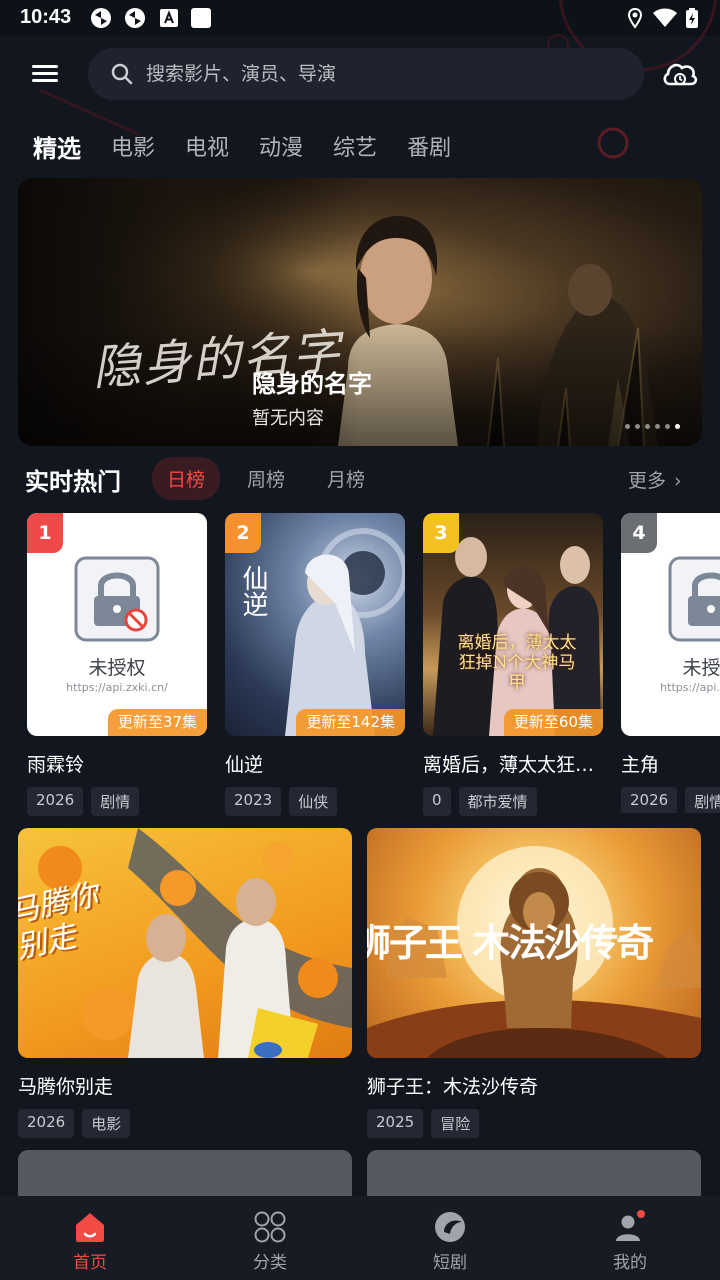 This screenshot has height=1280, width=720. What do you see at coordinates (56, 765) in the screenshot?
I see `card-title: 雨霖铃` at bounding box center [56, 765].